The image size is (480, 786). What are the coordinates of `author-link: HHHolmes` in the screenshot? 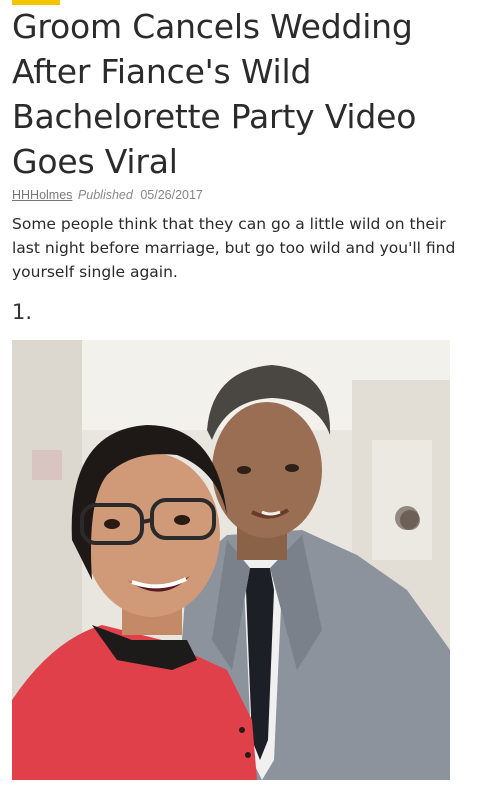 It's located at (42, 195).